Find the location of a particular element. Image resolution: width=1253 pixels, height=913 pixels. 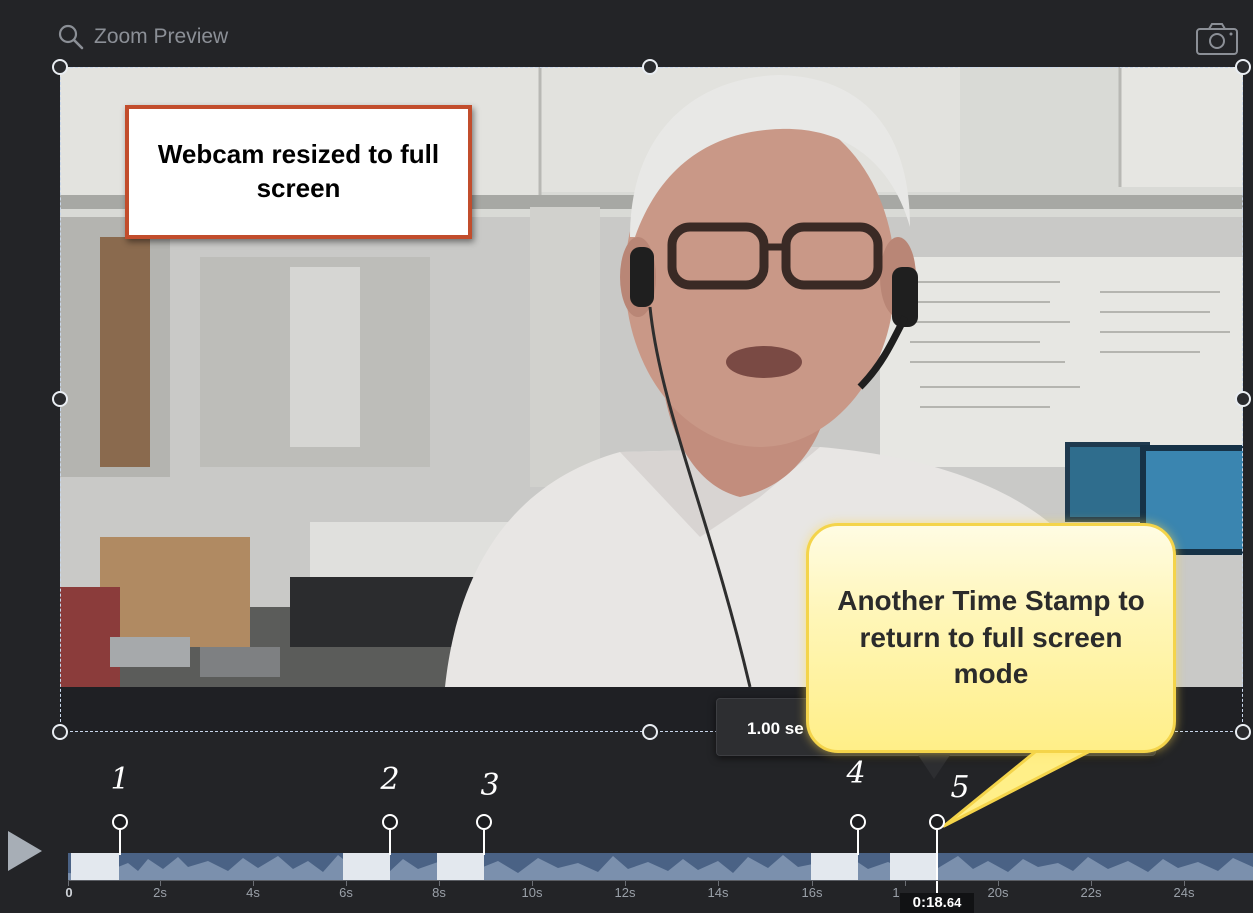

playhead-time-fraction: 64 is located at coordinates (954, 902).